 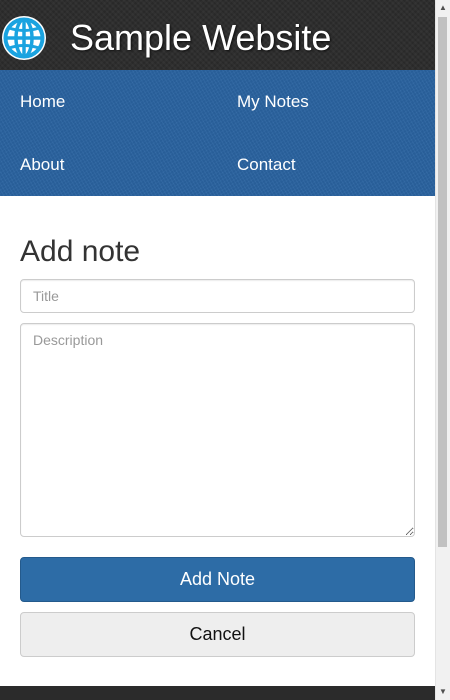 What do you see at coordinates (217, 579) in the screenshot?
I see `add-note-button: Add Note` at bounding box center [217, 579].